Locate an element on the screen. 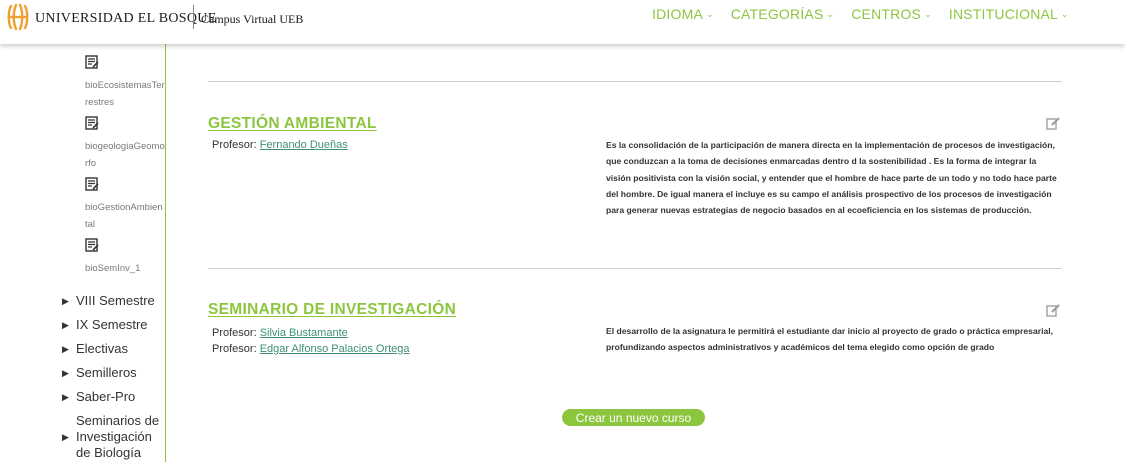 The height and width of the screenshot is (462, 1125). nav-label: INSTITUCIONAL is located at coordinates (1003, 14).